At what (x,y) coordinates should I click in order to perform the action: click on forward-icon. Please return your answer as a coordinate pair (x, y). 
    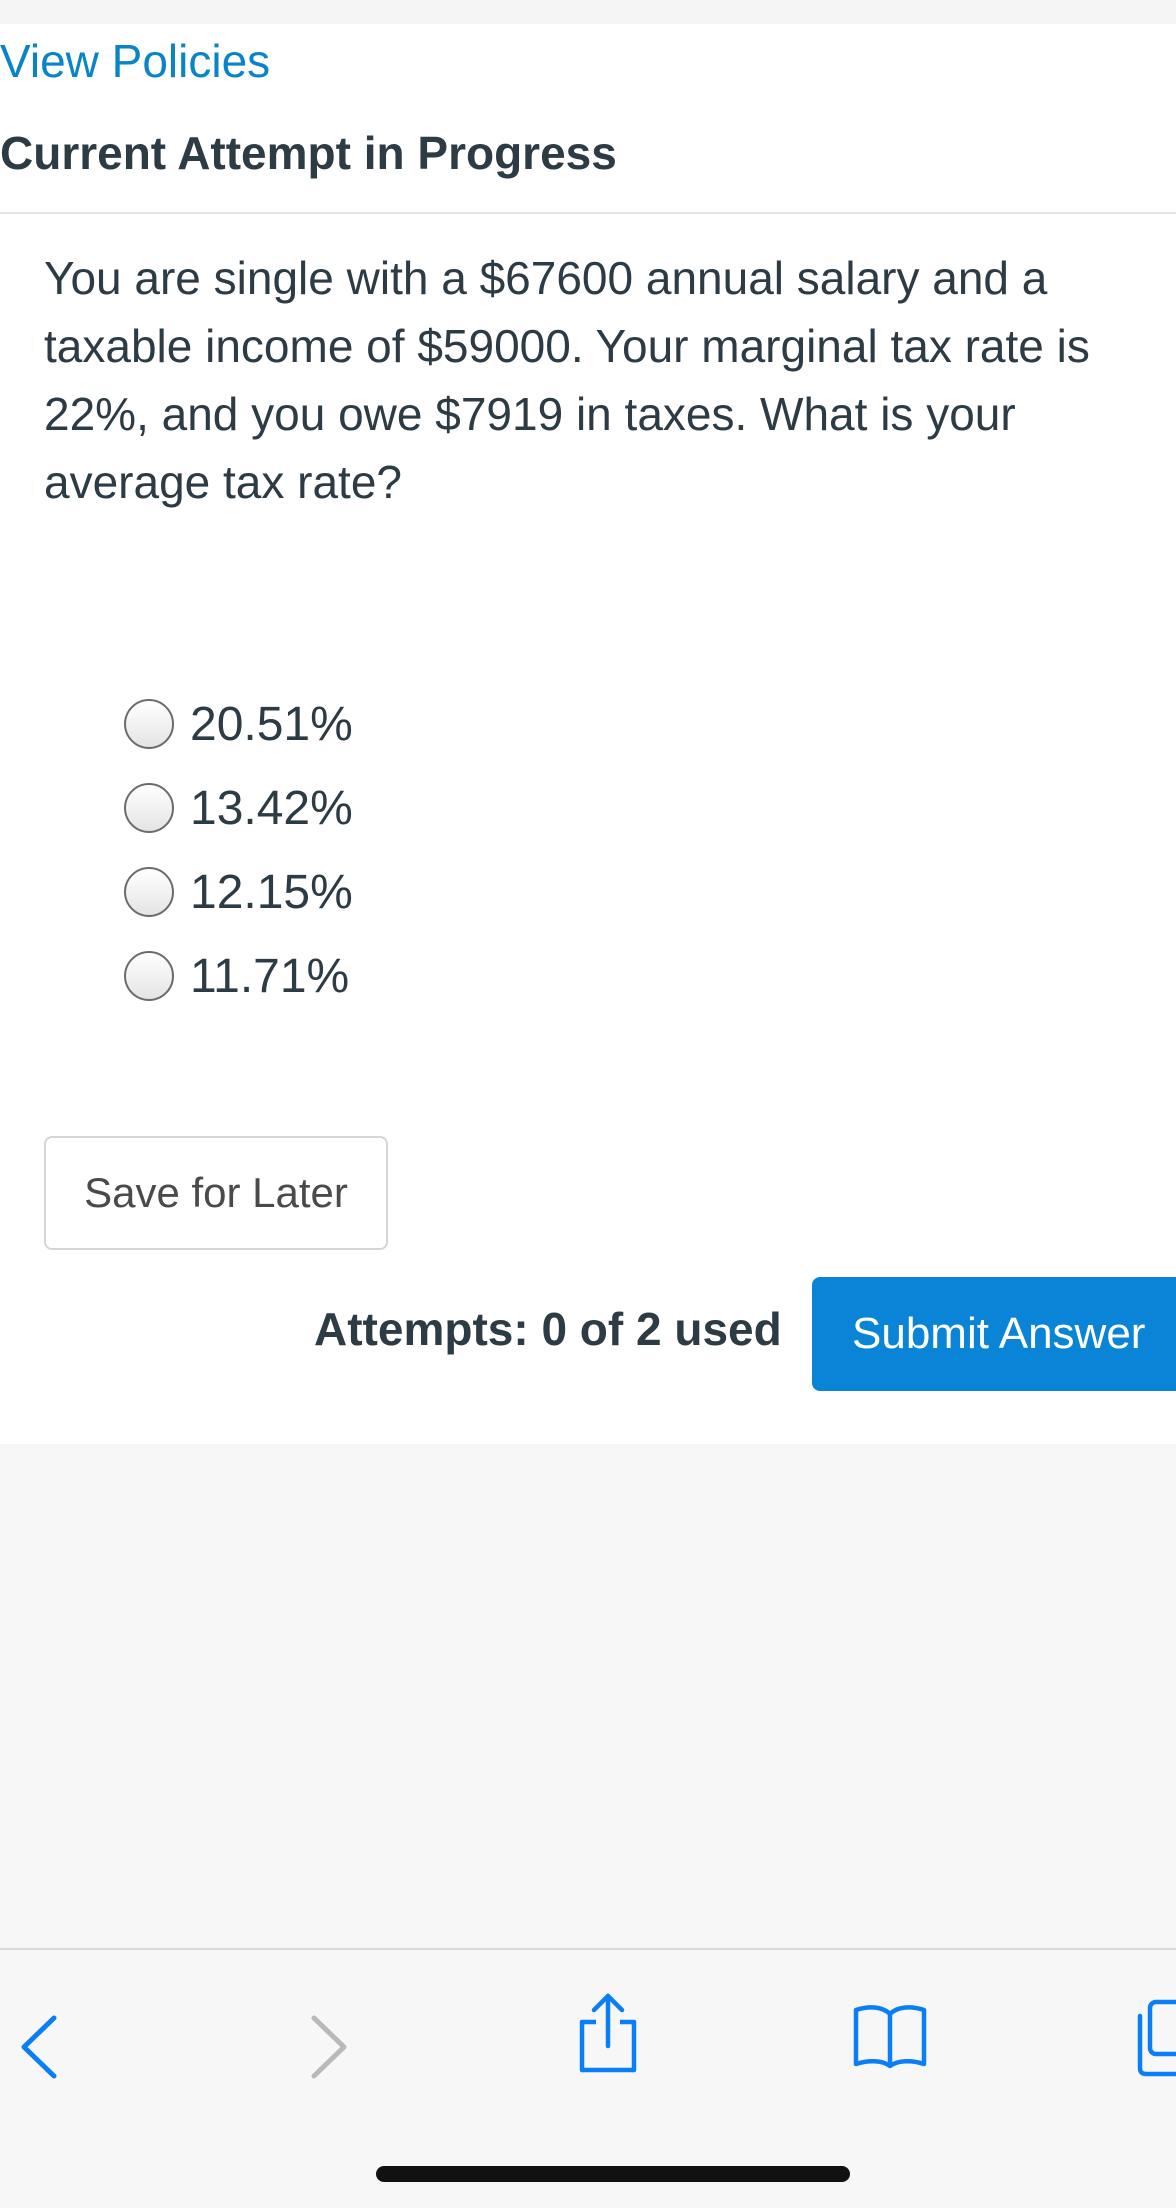
    Looking at the image, I should click on (329, 2047).